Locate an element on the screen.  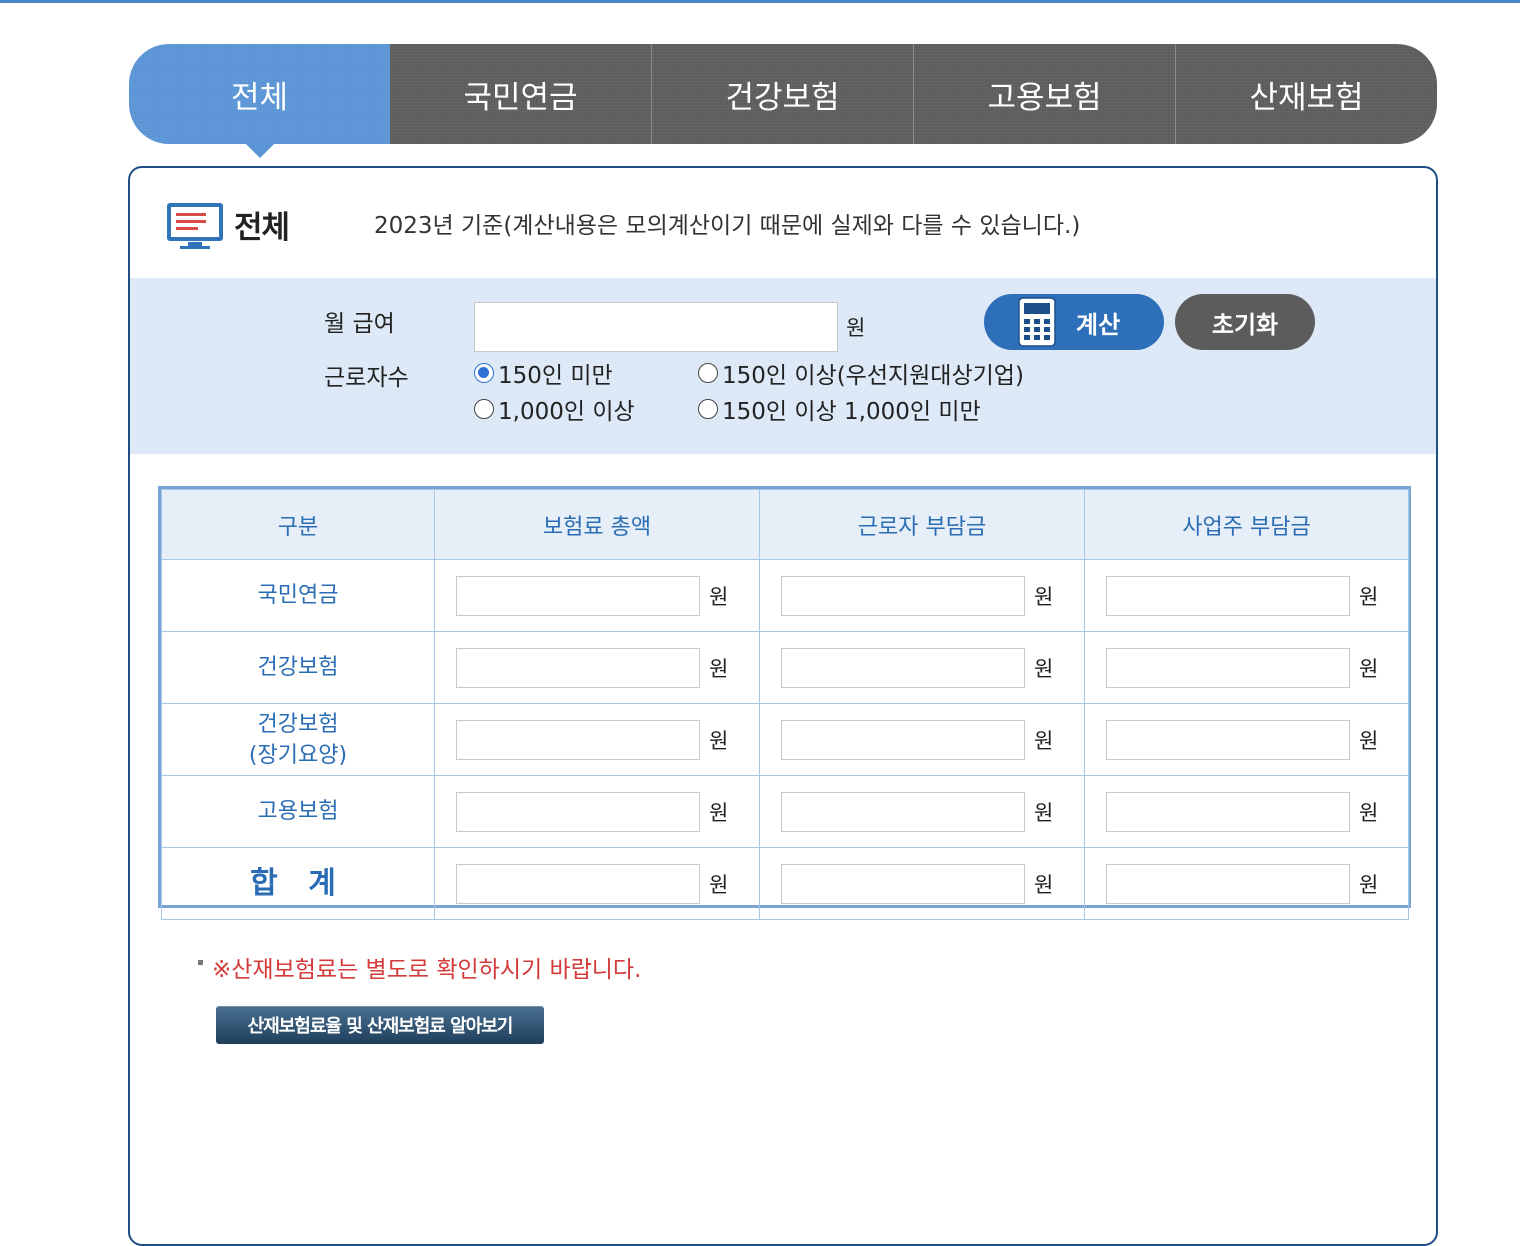
row-label: 합 계 is located at coordinates (298, 883).